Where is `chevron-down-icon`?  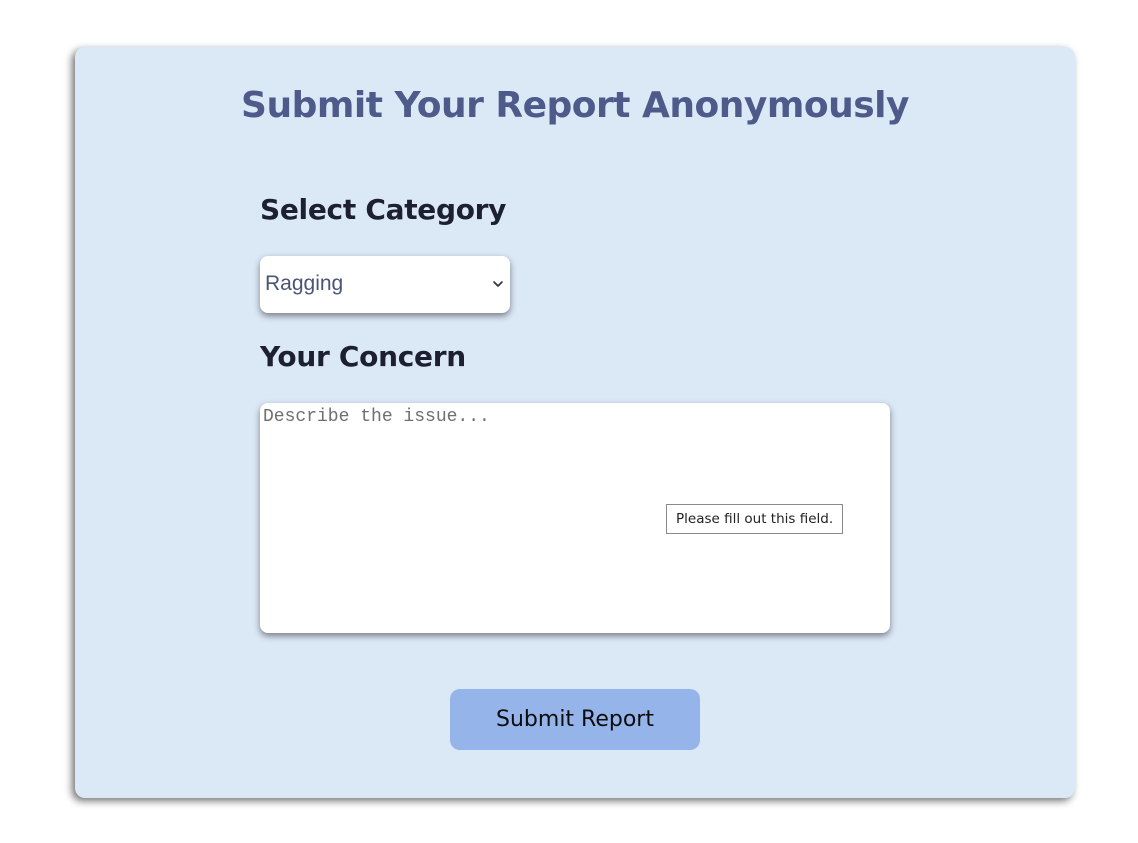 chevron-down-icon is located at coordinates (498, 284).